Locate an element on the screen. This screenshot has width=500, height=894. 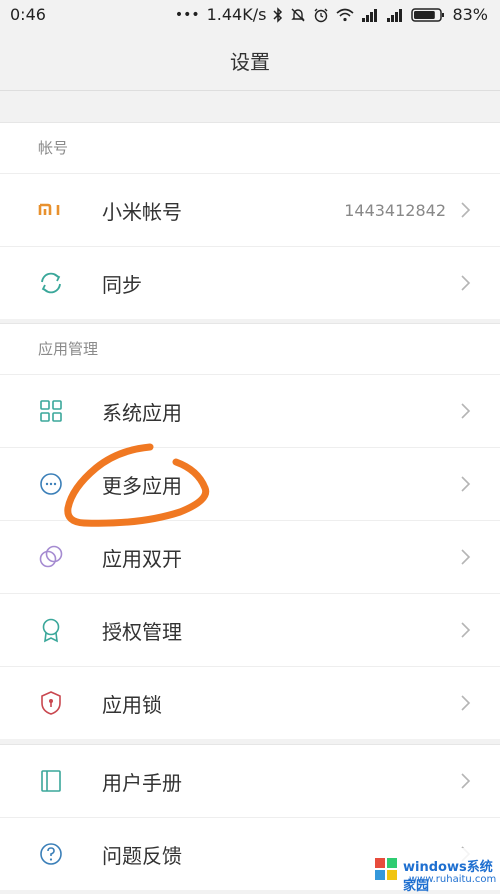
help-circle-icon is located at coordinates (51, 854).